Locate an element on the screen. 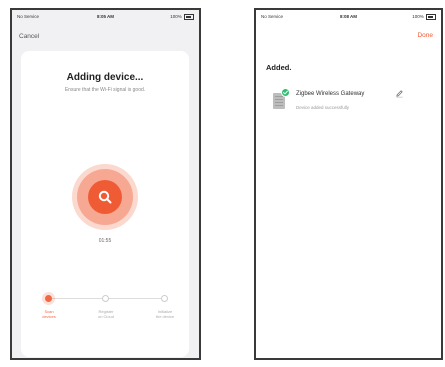  status-time: 8:05 AM is located at coordinates (105, 16).